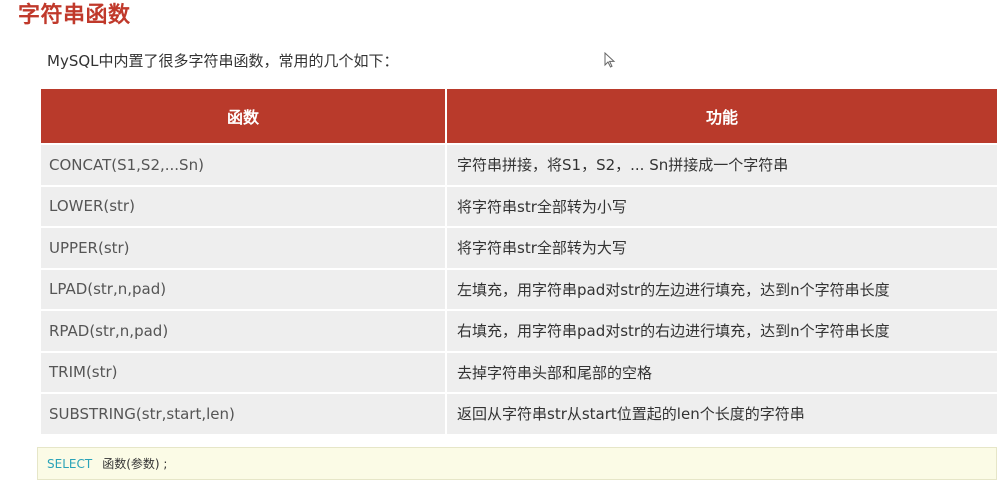 The height and width of the screenshot is (497, 1007). What do you see at coordinates (722, 331) in the screenshot?
I see `function-description: 右填充，用字符串pad对str的右边进行填充，达到n个字符串长度` at bounding box center [722, 331].